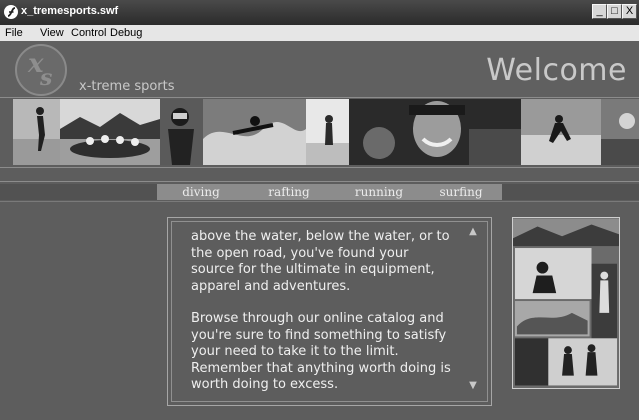  Describe the element at coordinates (435, 132) in the screenshot. I see `photo-smiling-diver` at that location.